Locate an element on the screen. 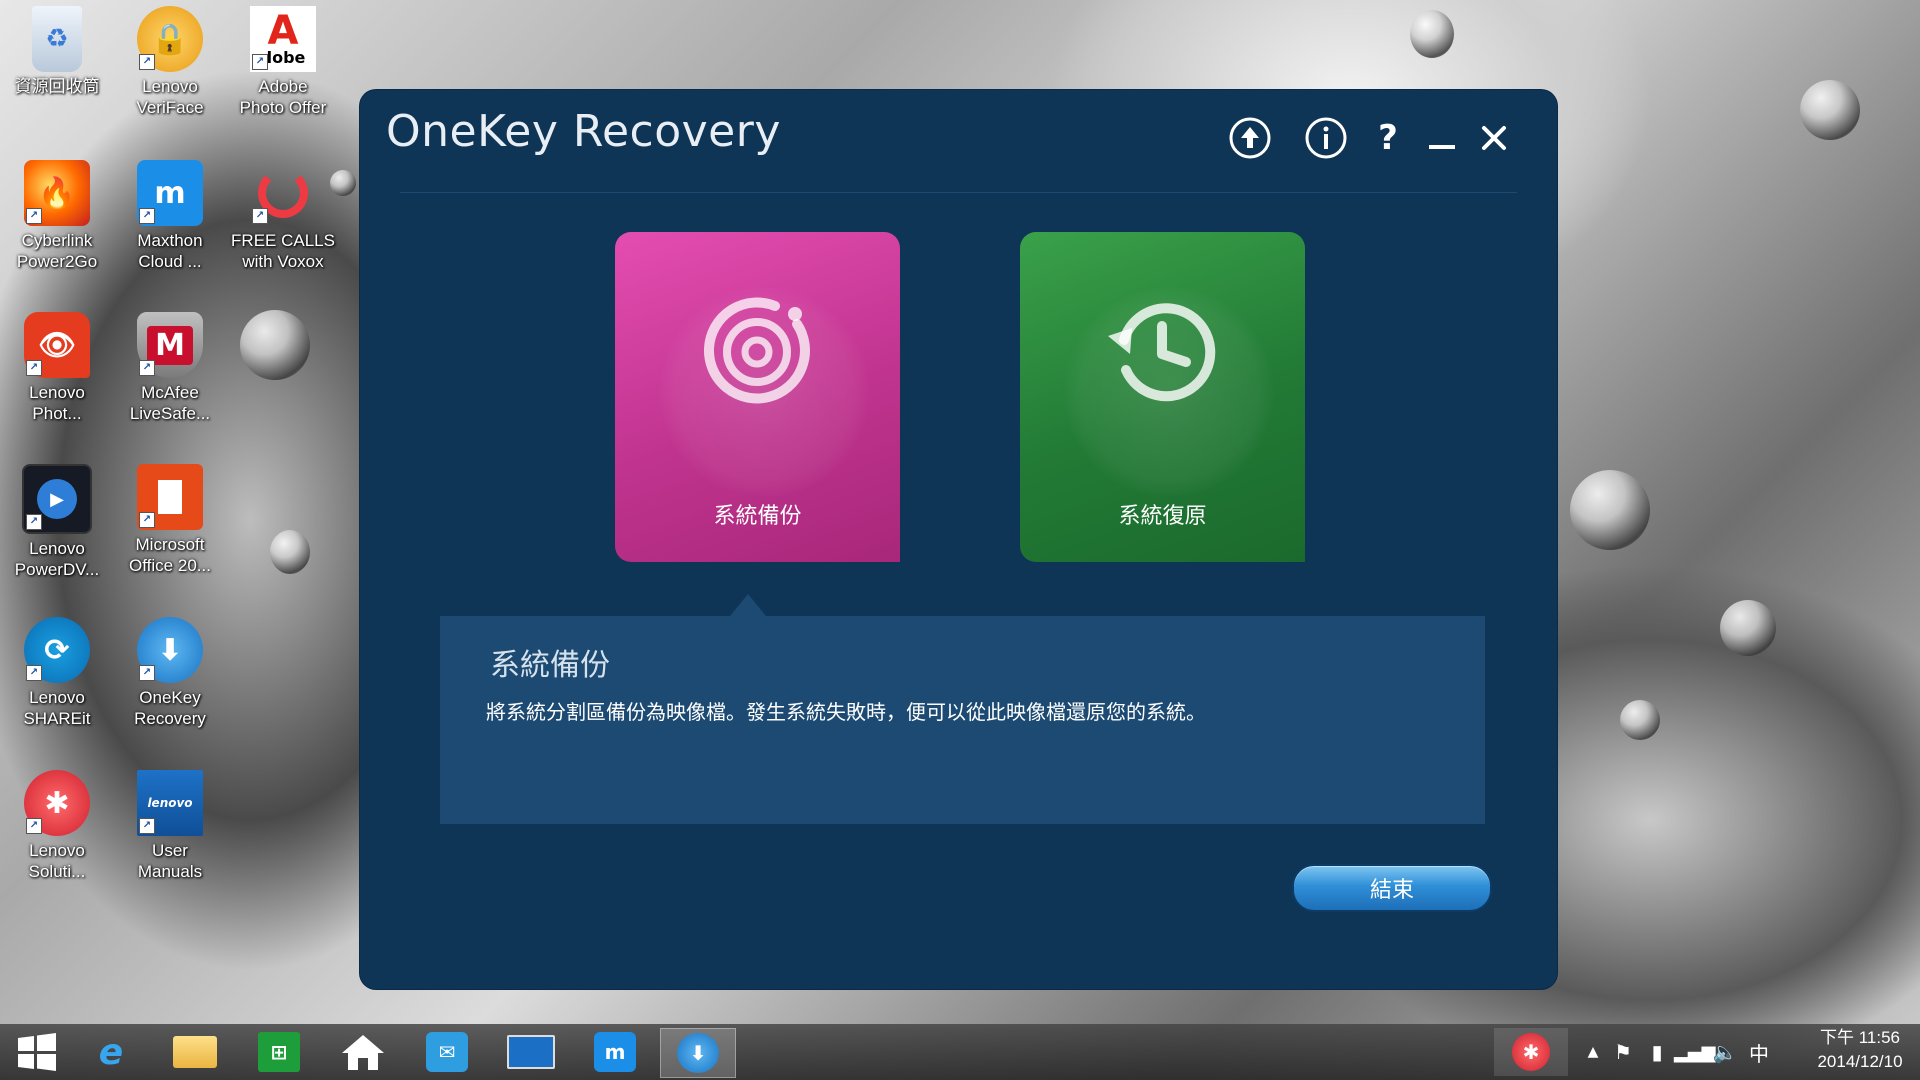  mail-icon: ✉ is located at coordinates (447, 1052).